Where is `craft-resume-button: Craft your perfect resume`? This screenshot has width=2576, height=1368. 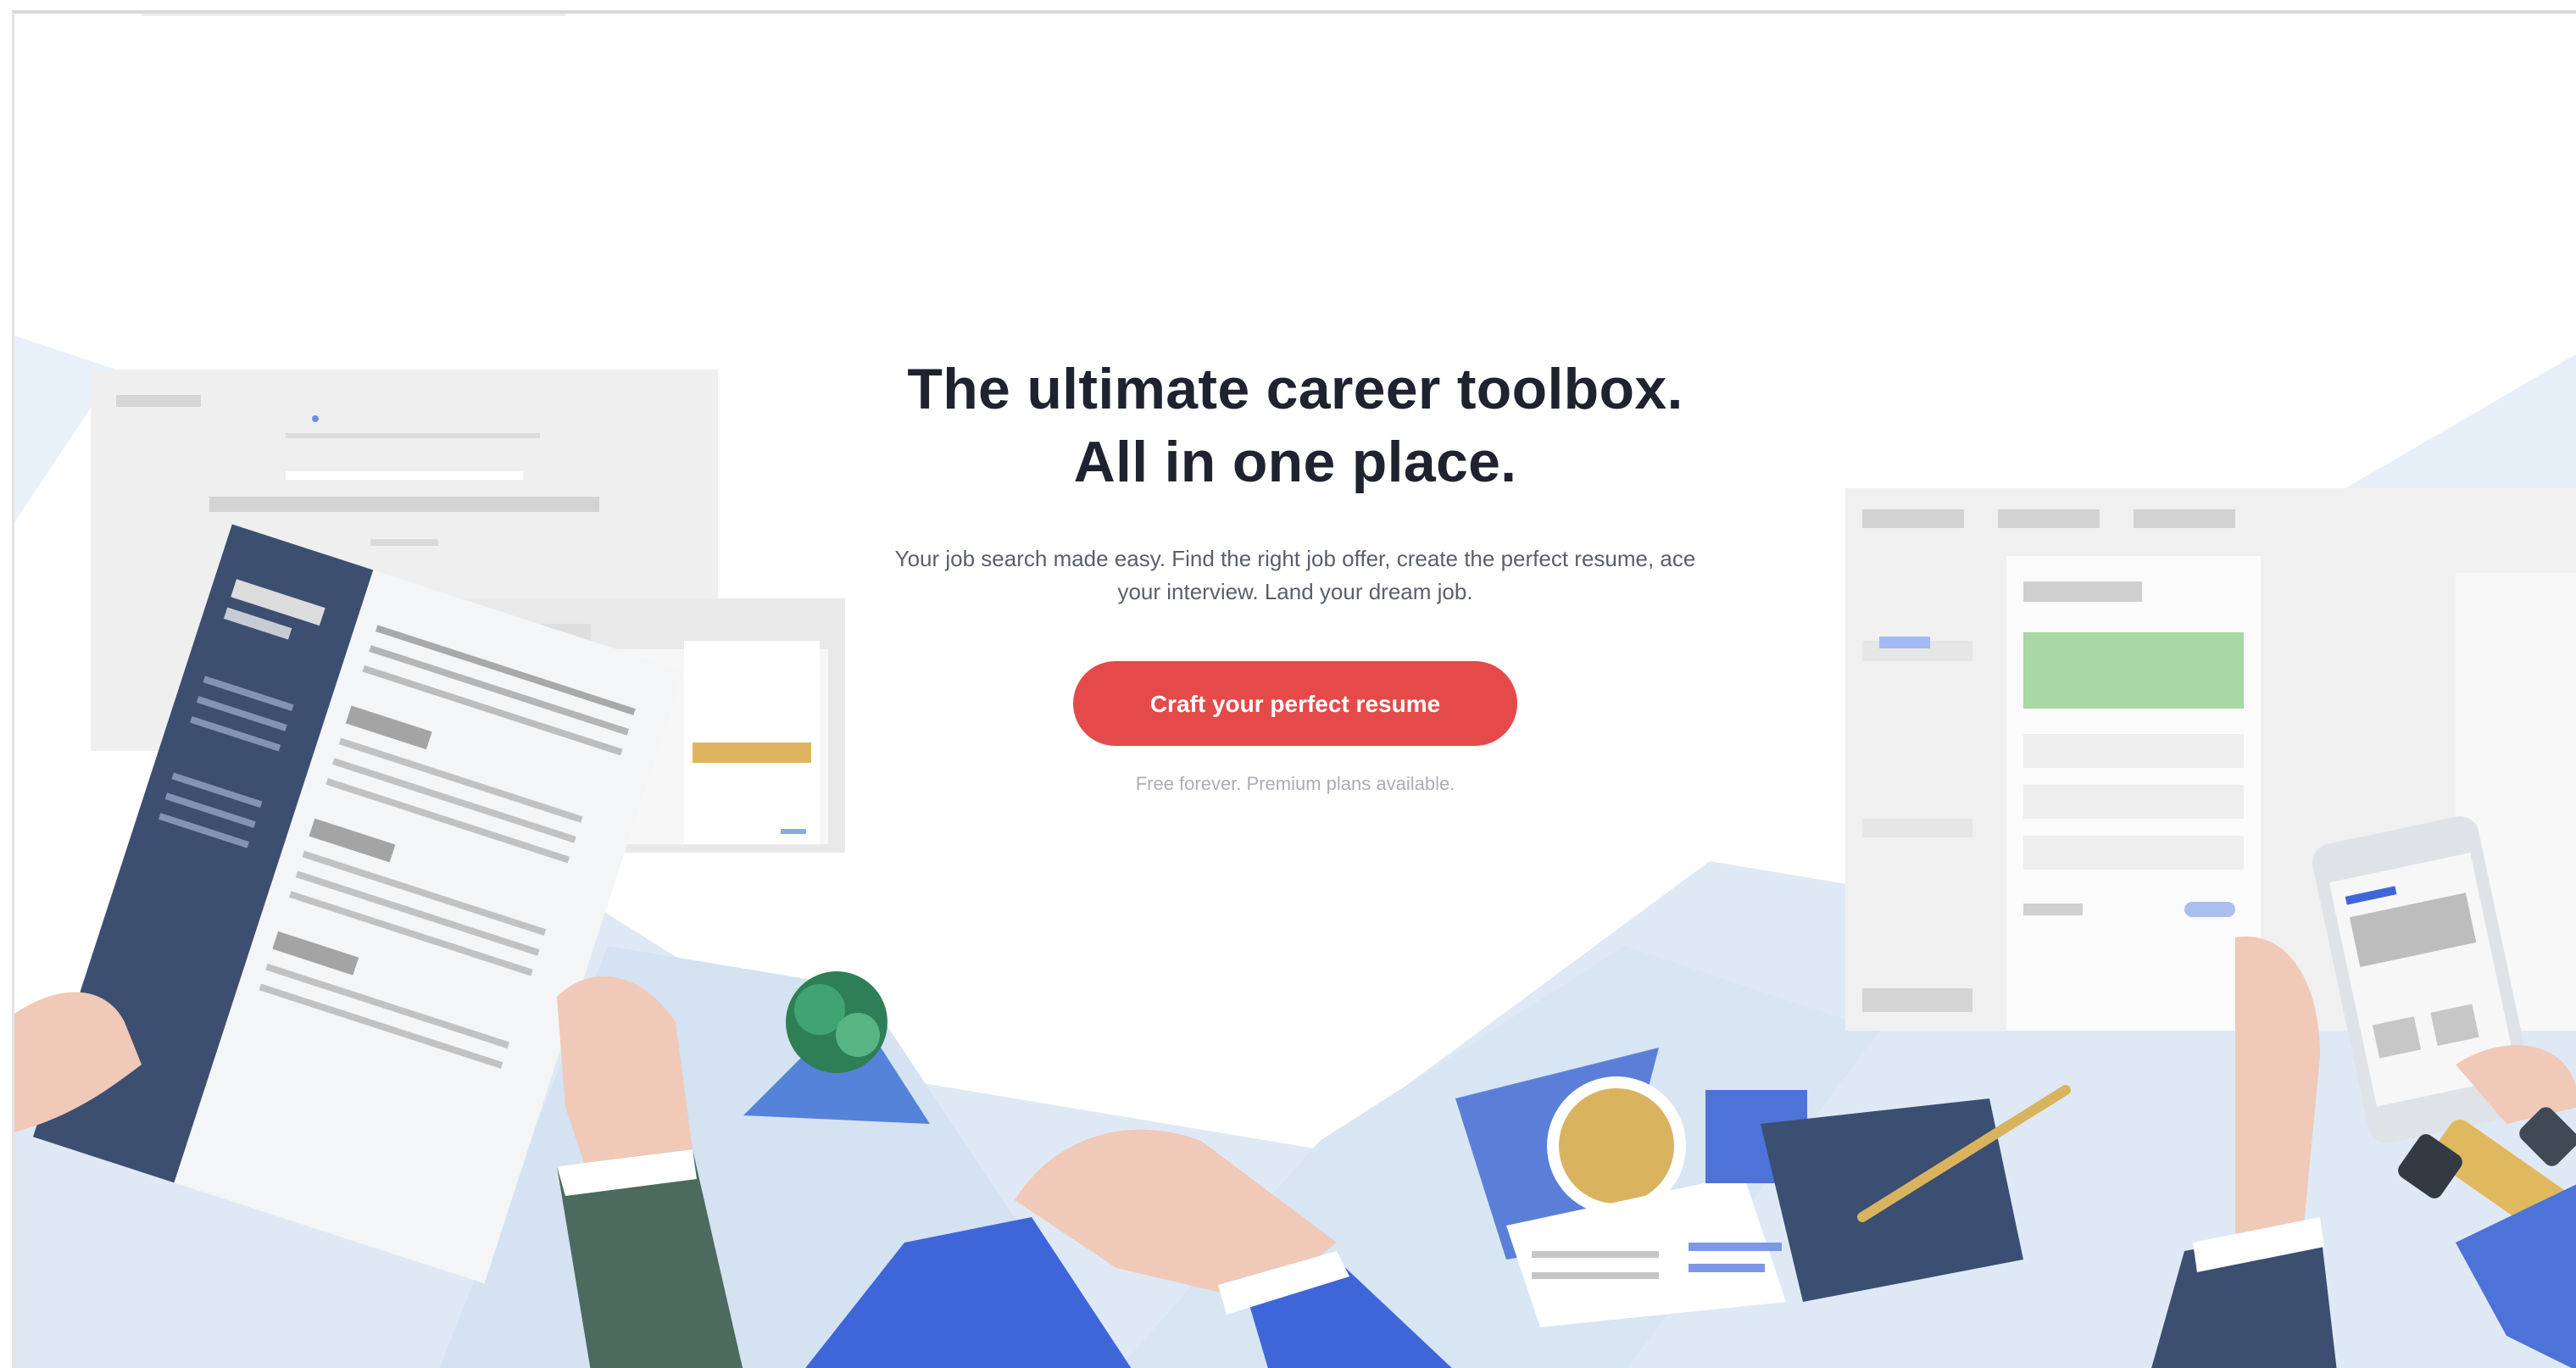 craft-resume-button: Craft your perfect resume is located at coordinates (1295, 703).